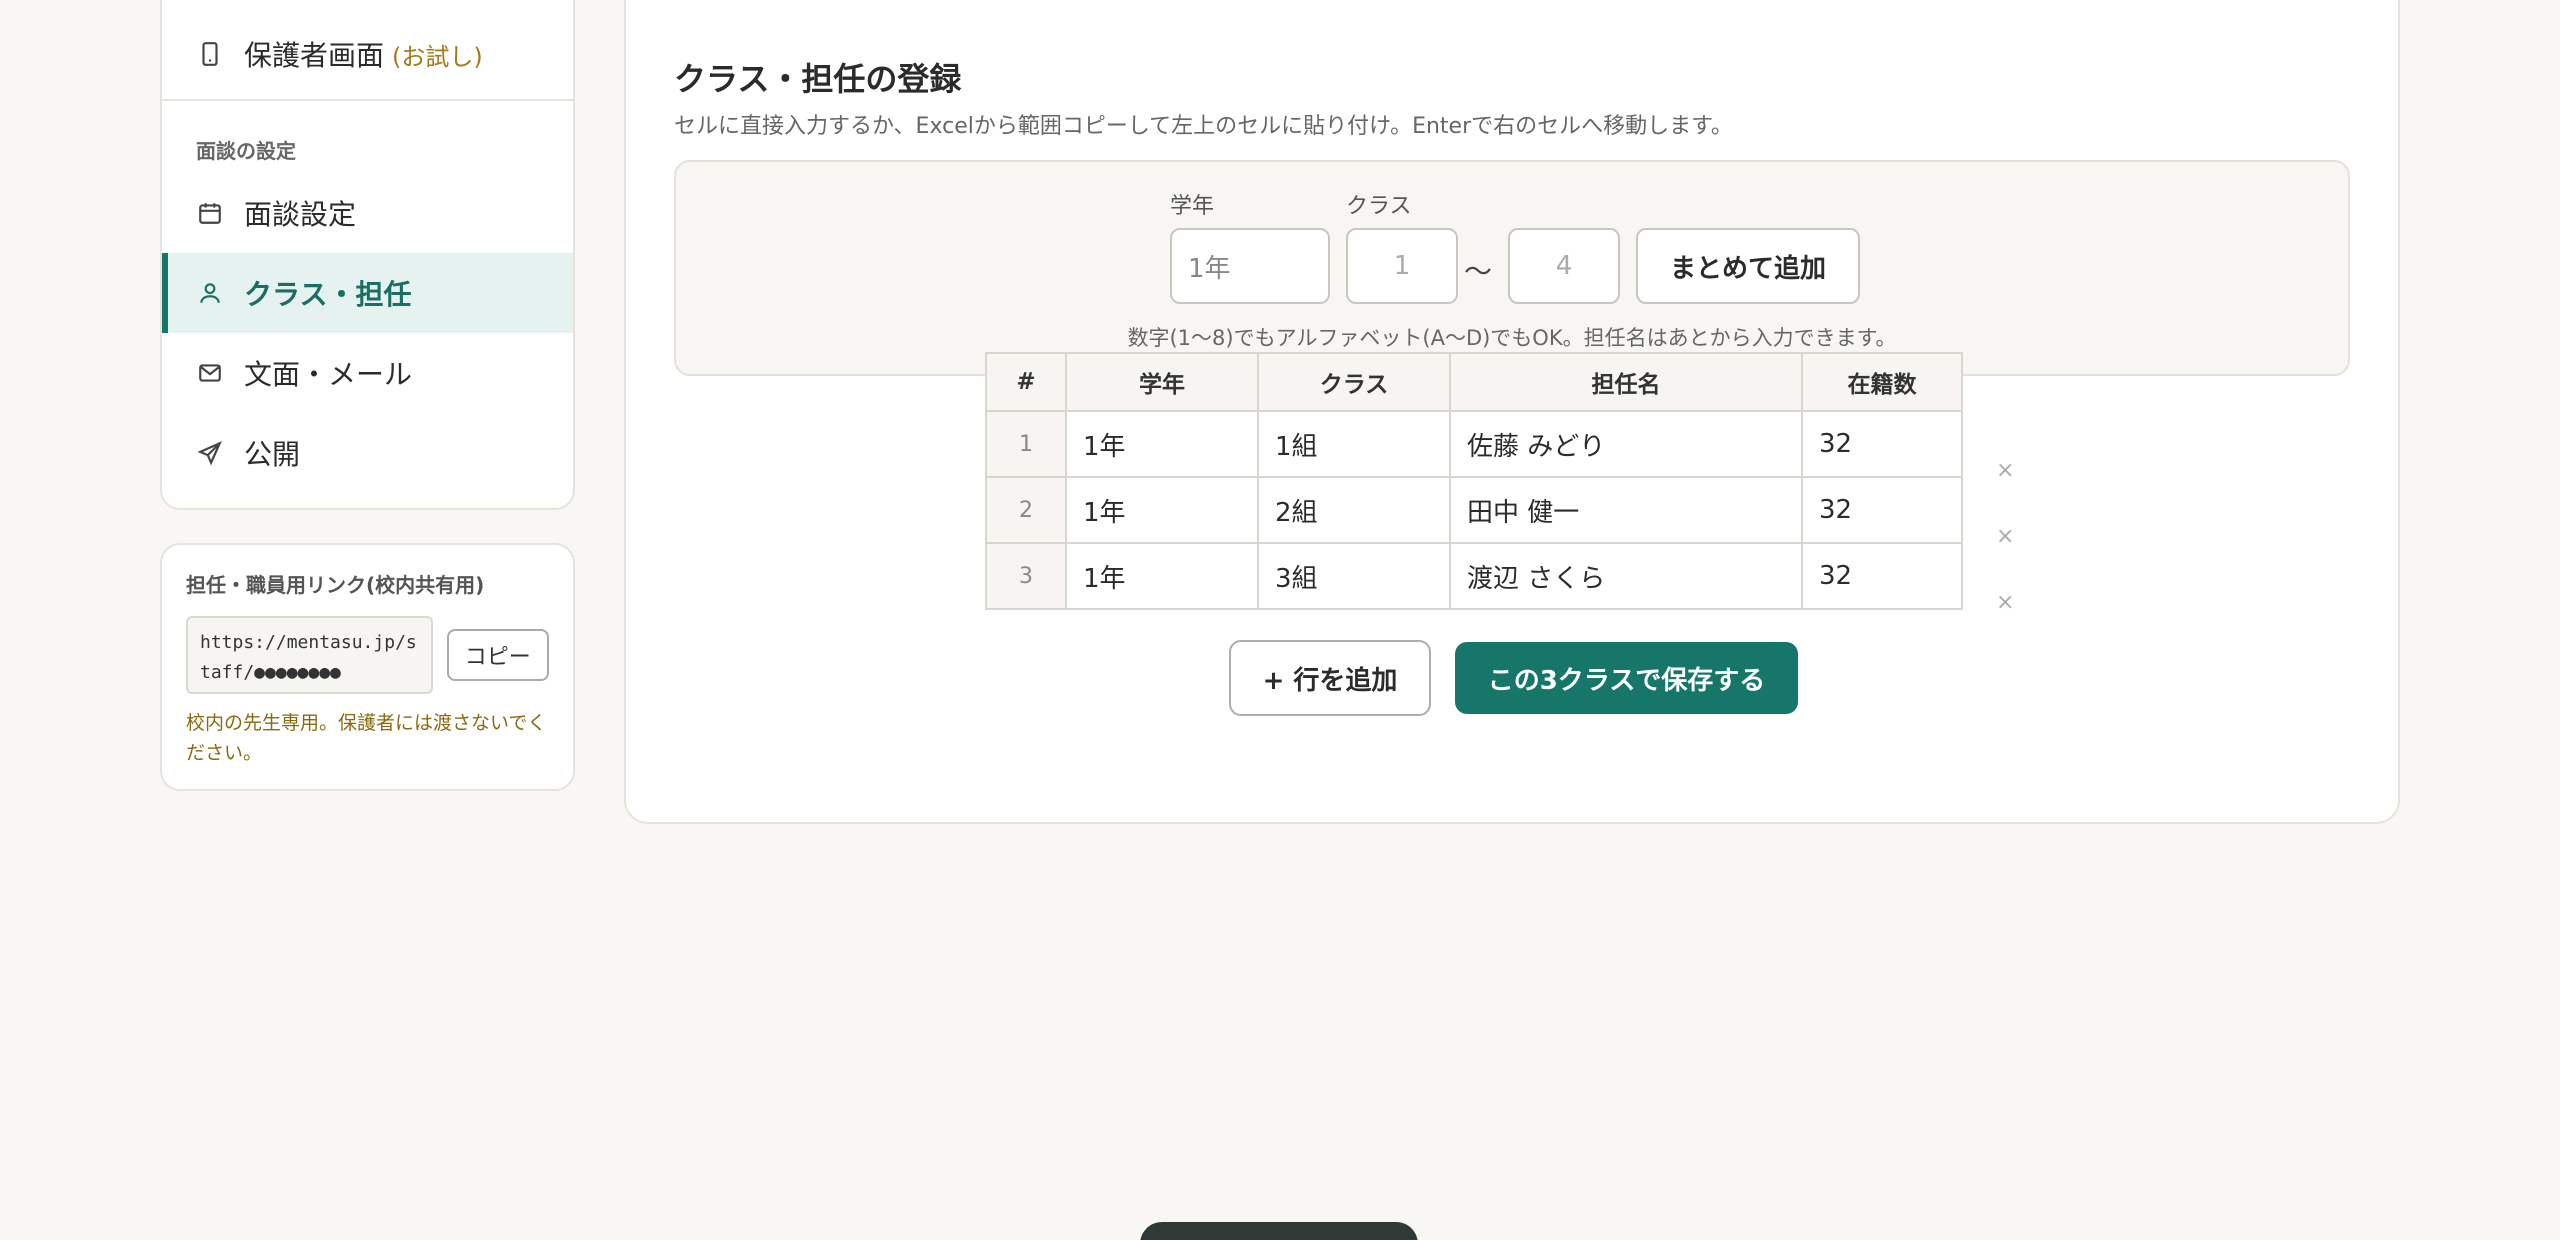 Image resolution: width=2560 pixels, height=1240 pixels. I want to click on class-label: クラス, so click(1379, 206).